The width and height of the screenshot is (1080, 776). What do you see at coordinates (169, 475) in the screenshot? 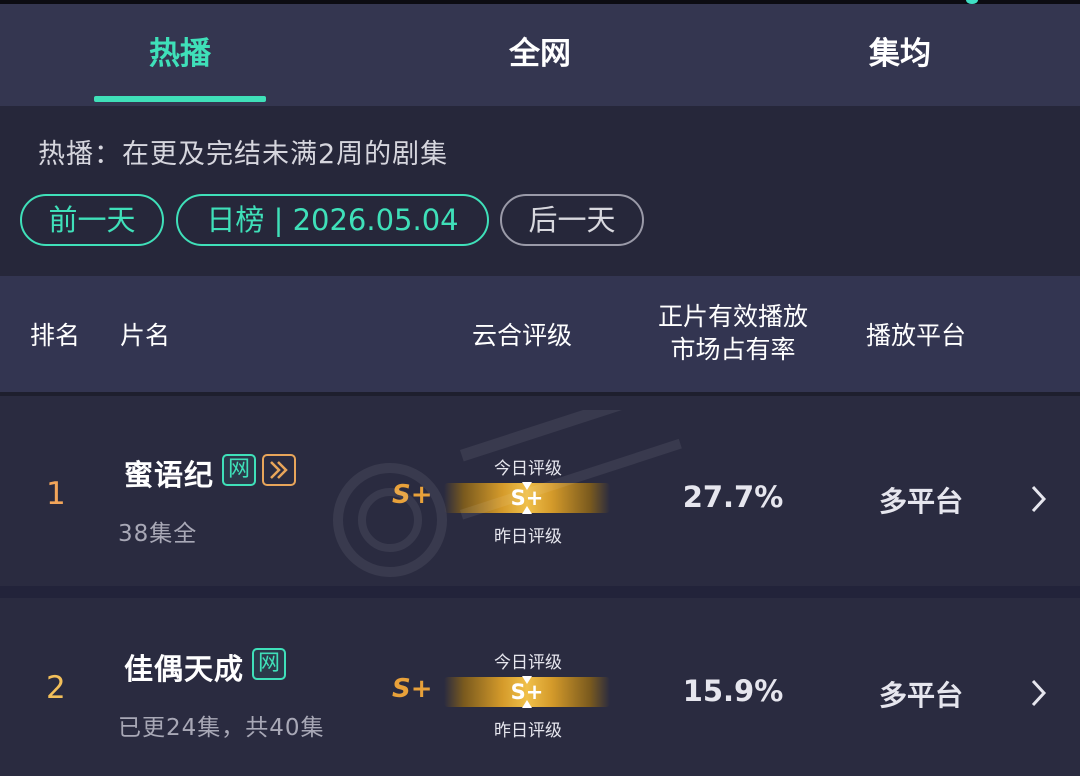
I see `show-title: 蜜语纪` at bounding box center [169, 475].